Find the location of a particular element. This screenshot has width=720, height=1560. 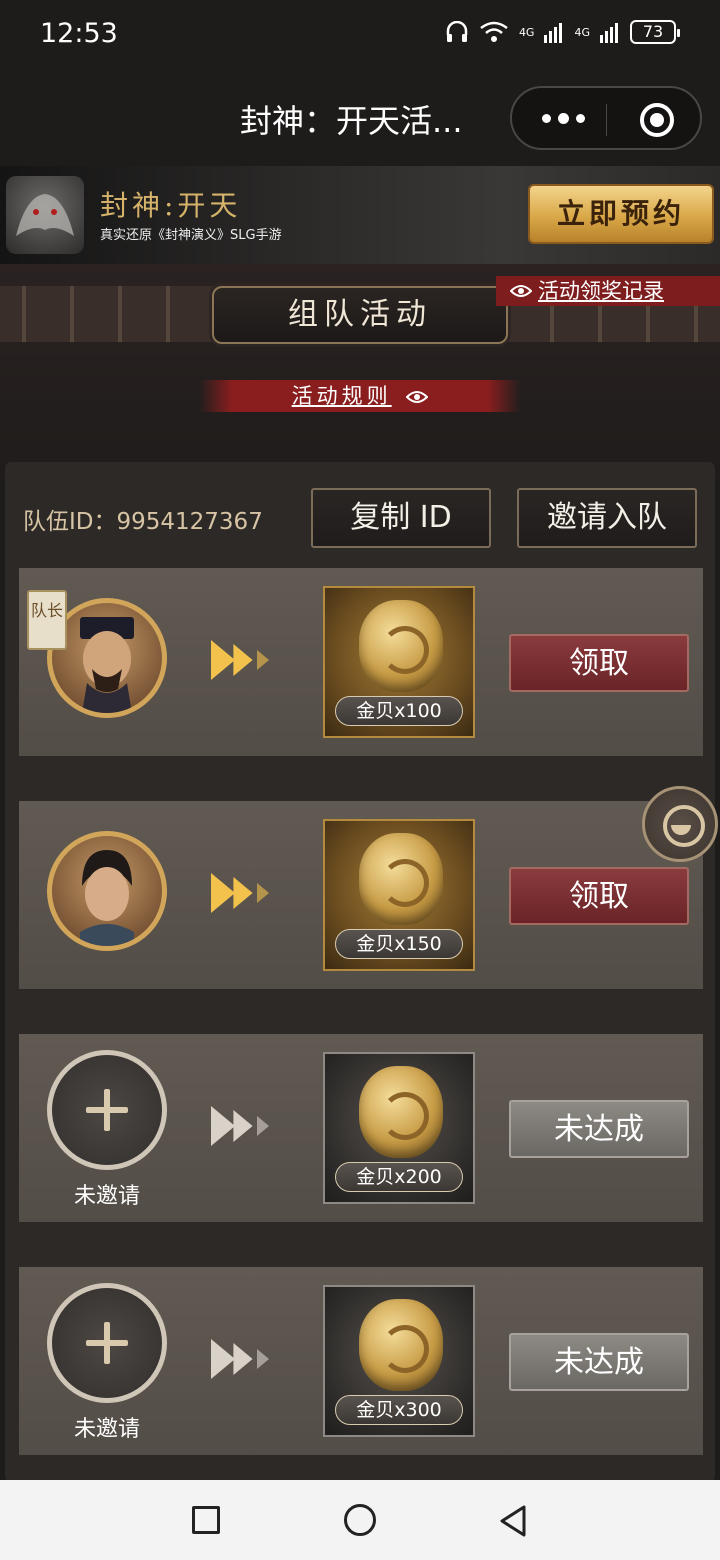

reward-amount: 金贝x300 is located at coordinates (399, 1410).